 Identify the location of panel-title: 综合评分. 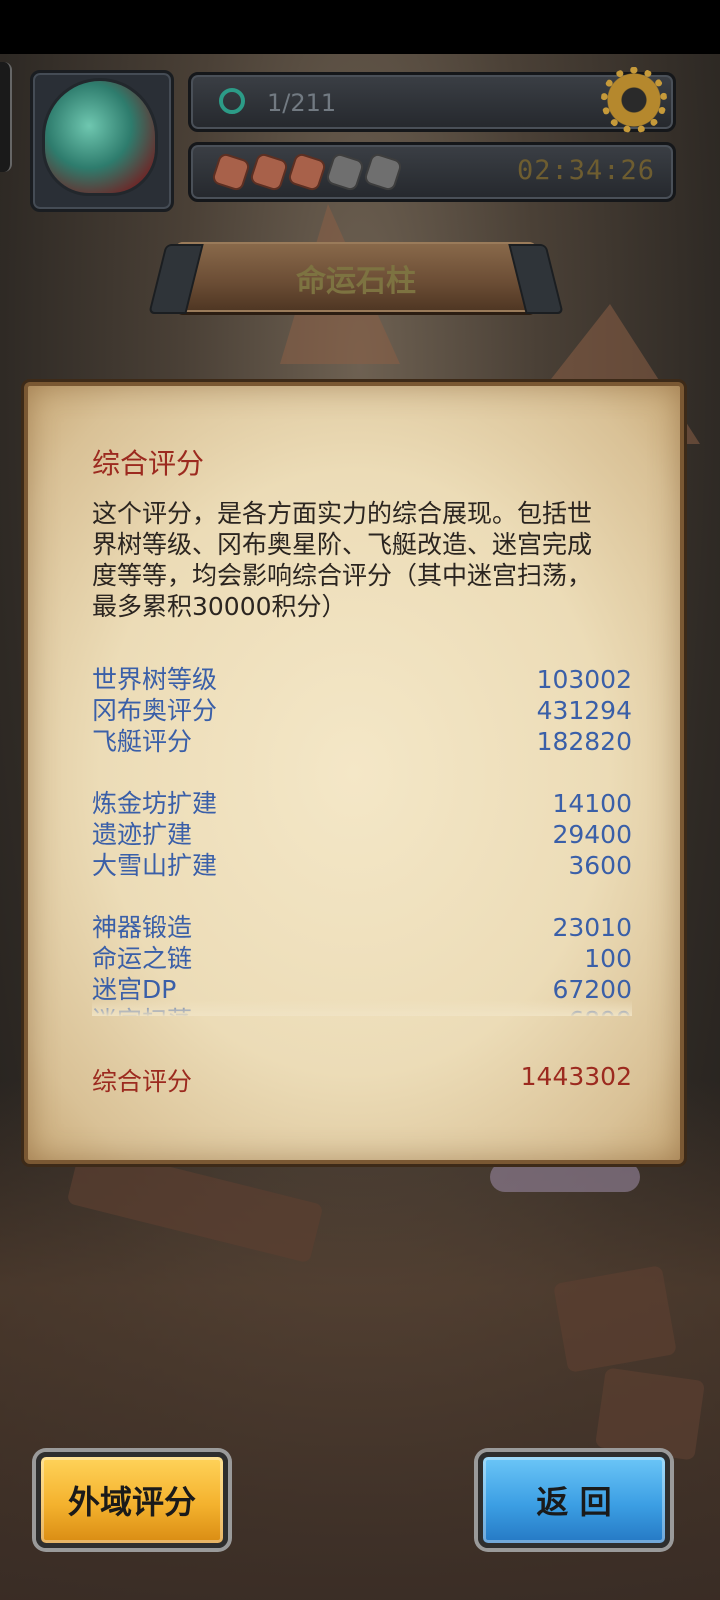
(148, 463).